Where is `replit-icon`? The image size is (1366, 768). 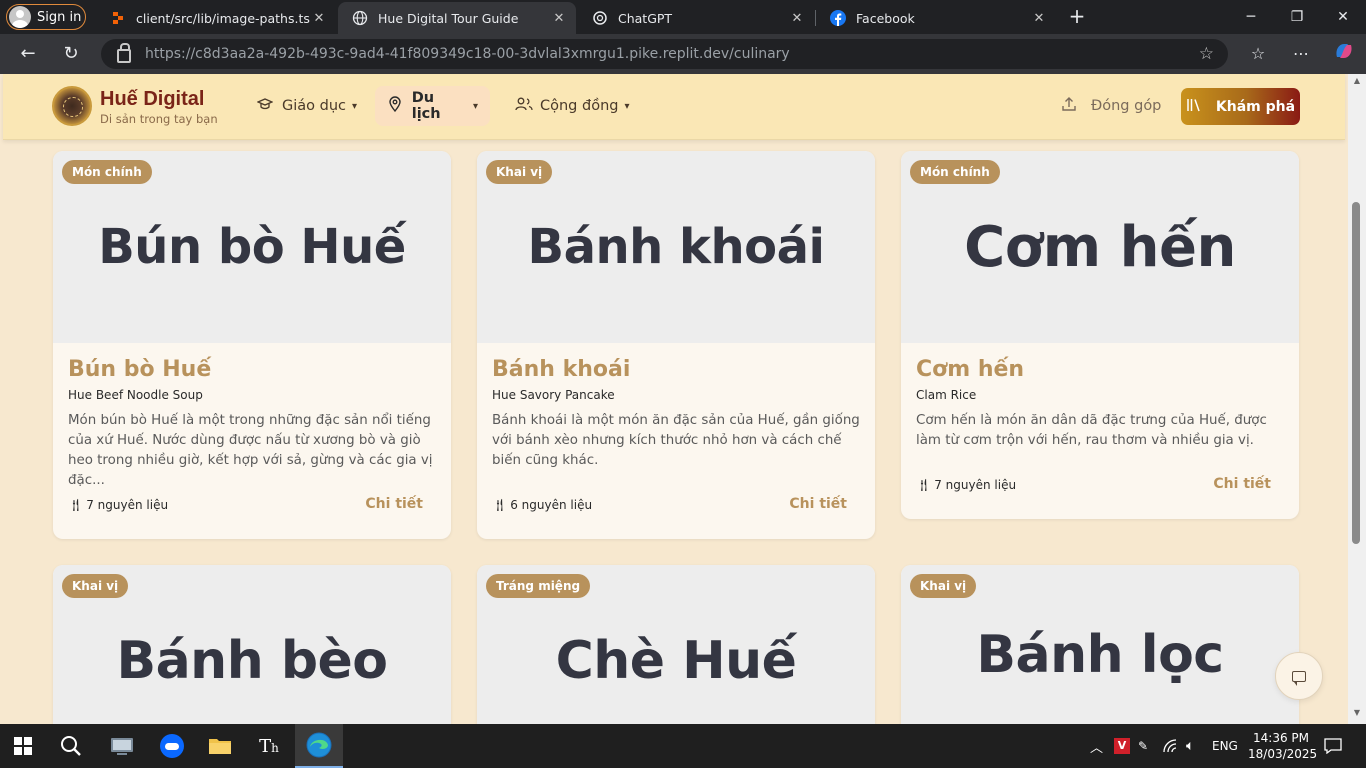 replit-icon is located at coordinates (118, 18).